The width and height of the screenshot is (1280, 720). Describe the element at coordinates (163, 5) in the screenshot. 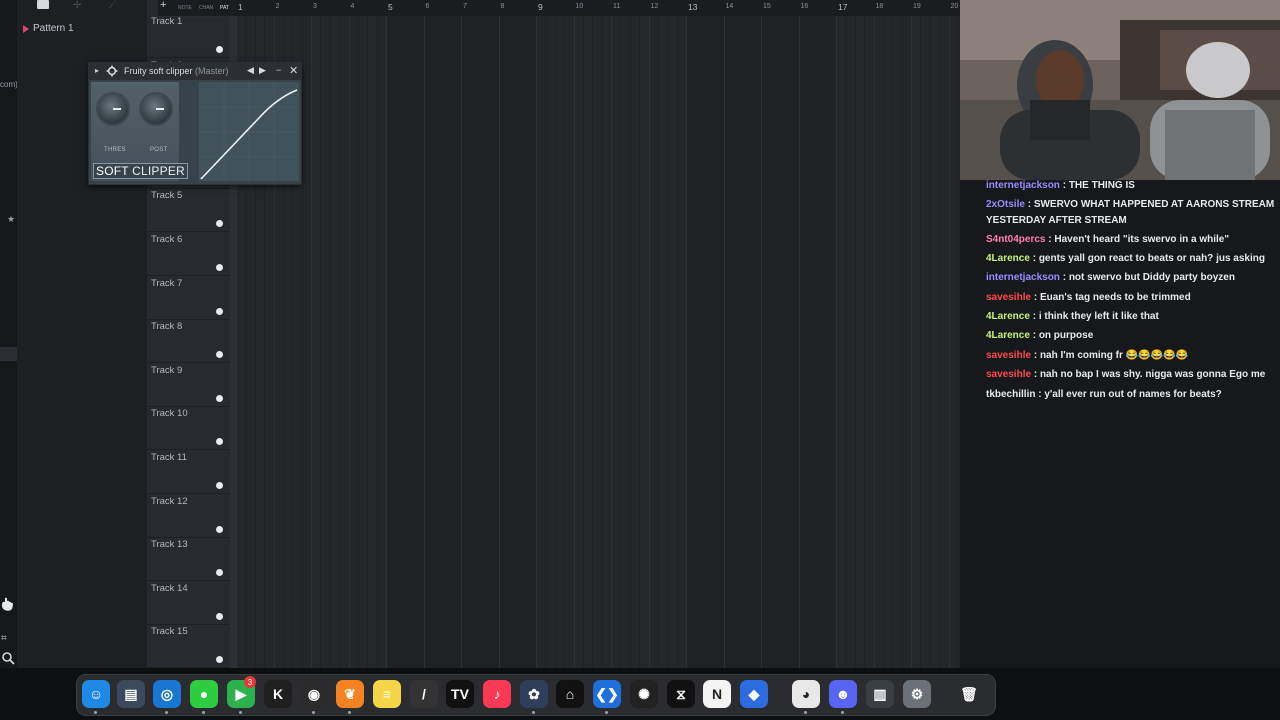

I see `add-pattern-icon: +` at that location.